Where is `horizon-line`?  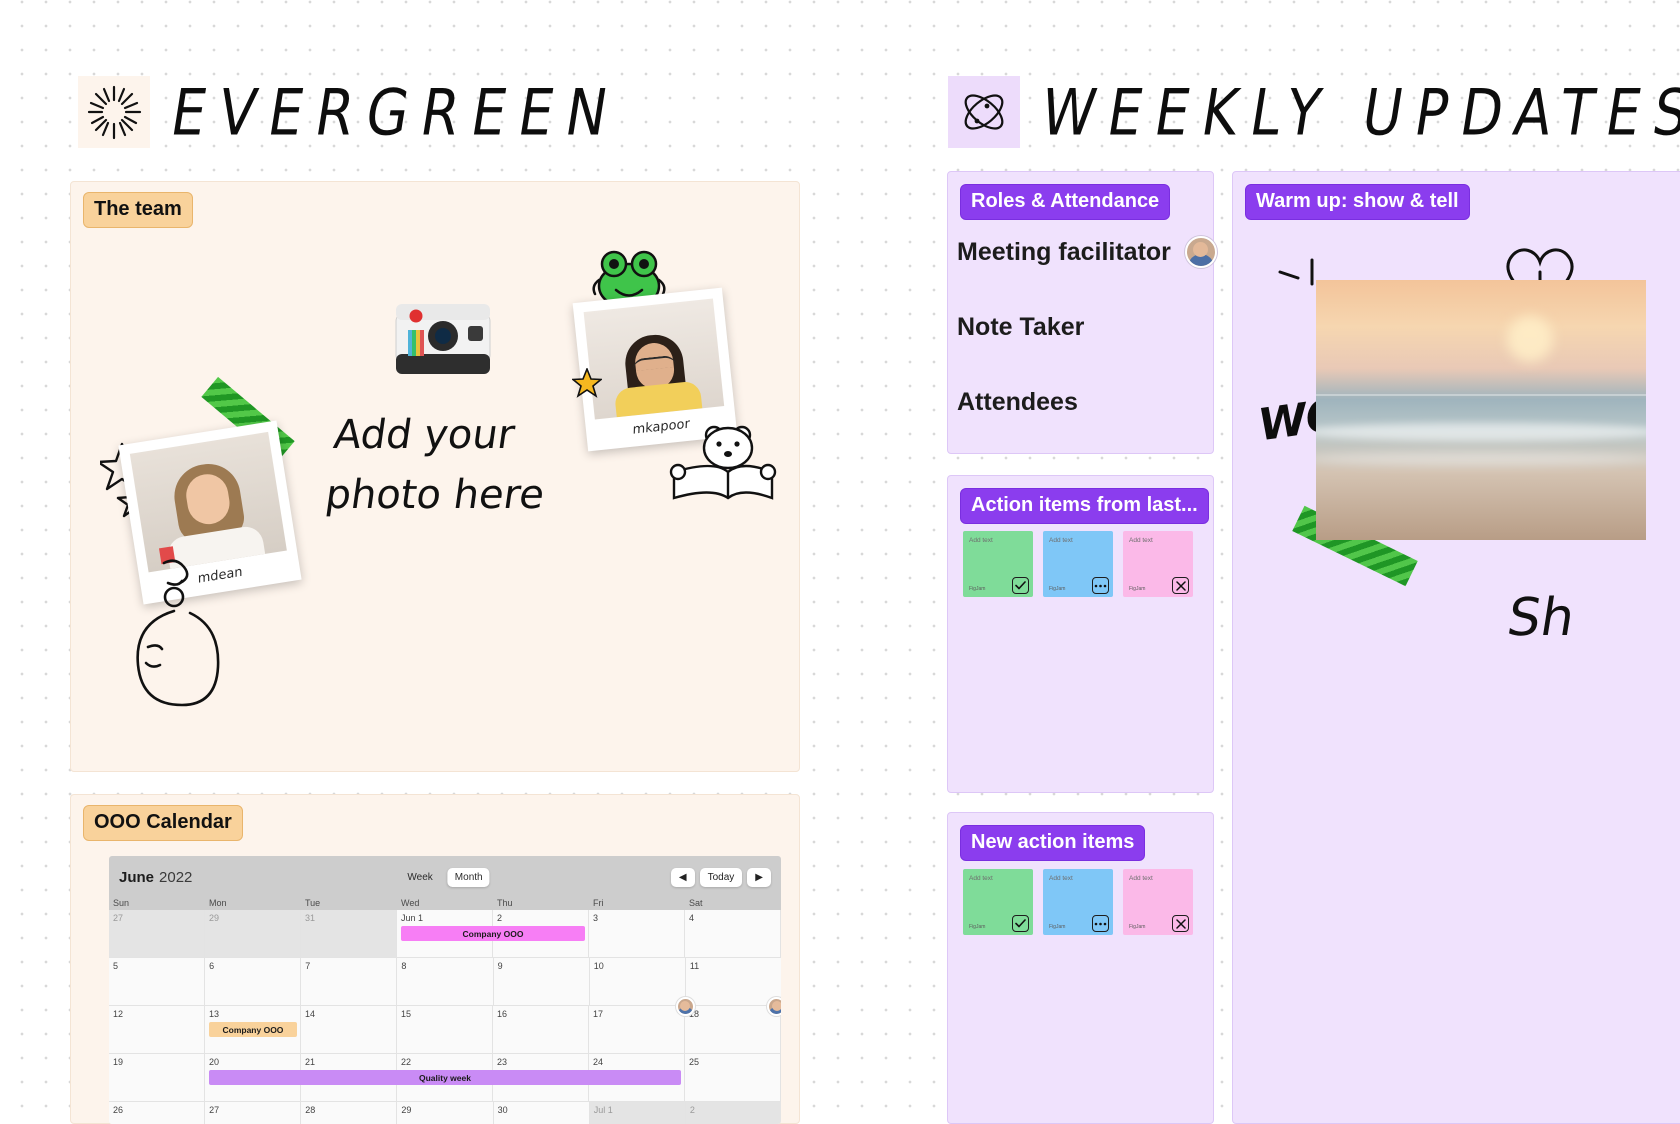
horizon-line is located at coordinates (1481, 395).